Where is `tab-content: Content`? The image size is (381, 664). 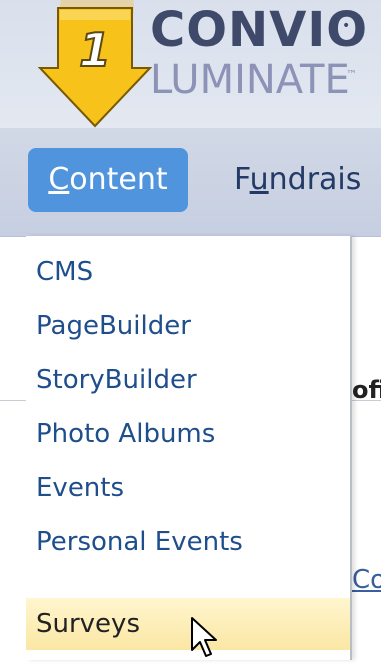 tab-content: Content is located at coordinates (108, 180).